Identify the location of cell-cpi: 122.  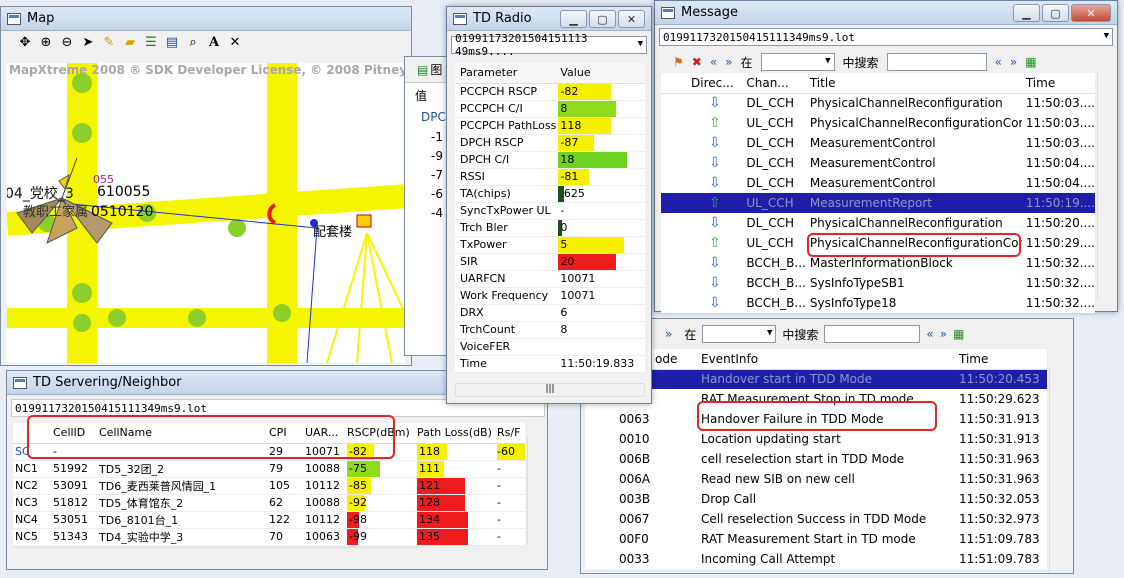
(279, 519).